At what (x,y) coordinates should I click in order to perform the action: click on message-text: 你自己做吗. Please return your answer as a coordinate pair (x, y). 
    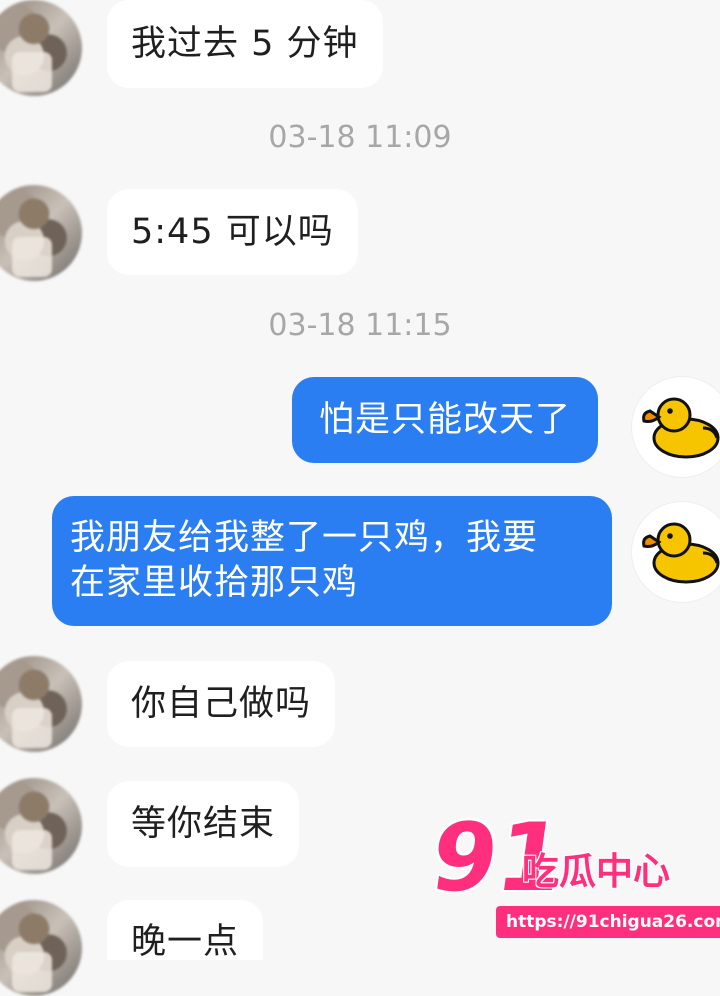
    Looking at the image, I should click on (221, 704).